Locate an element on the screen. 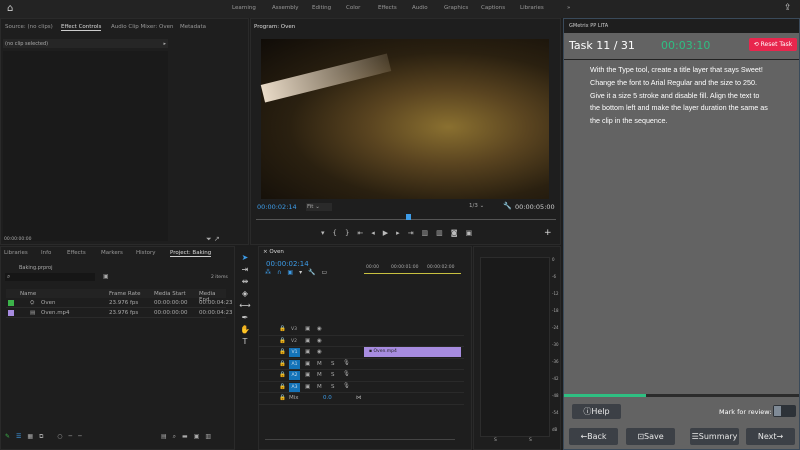 The height and width of the screenshot is (450, 800). mark-review-label: Mark for review: is located at coordinates (745, 412).